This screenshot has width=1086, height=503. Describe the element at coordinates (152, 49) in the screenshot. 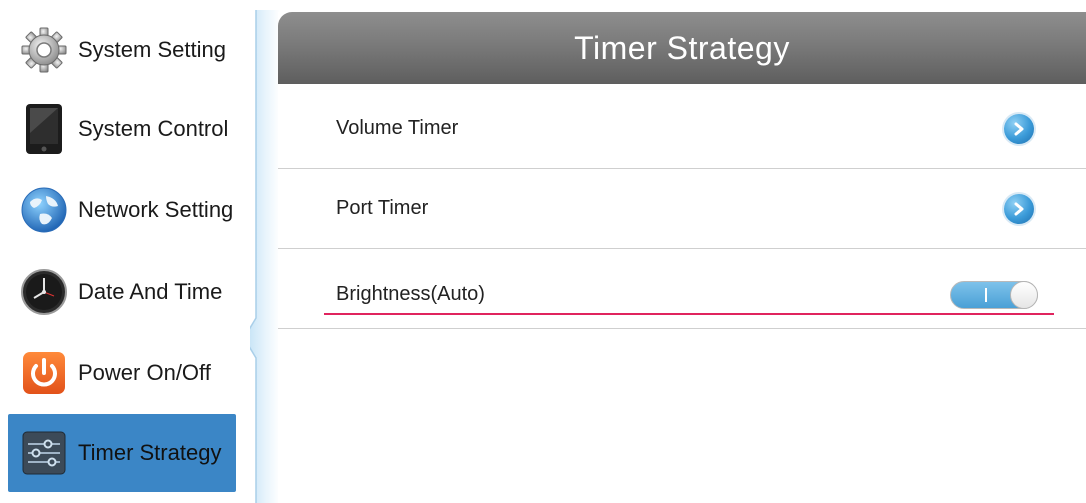

I see `sidebar-item-label: System Setting` at that location.